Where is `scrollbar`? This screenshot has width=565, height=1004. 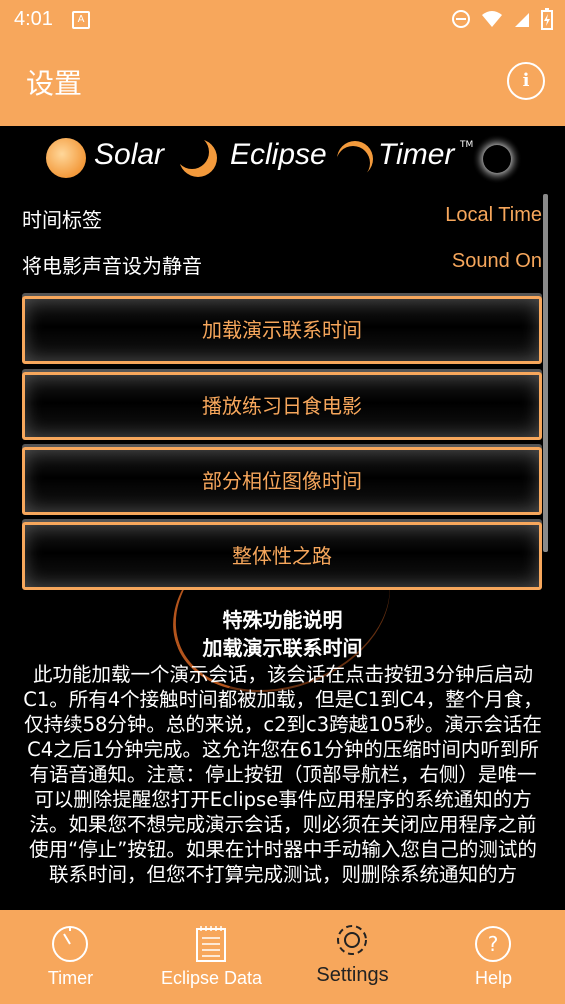 scrollbar is located at coordinates (545, 373).